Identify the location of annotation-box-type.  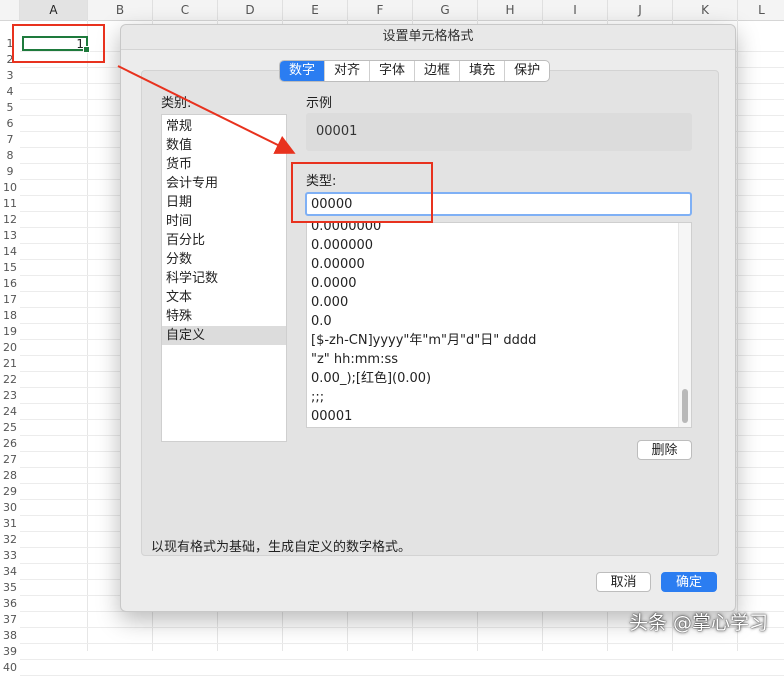
(362, 192).